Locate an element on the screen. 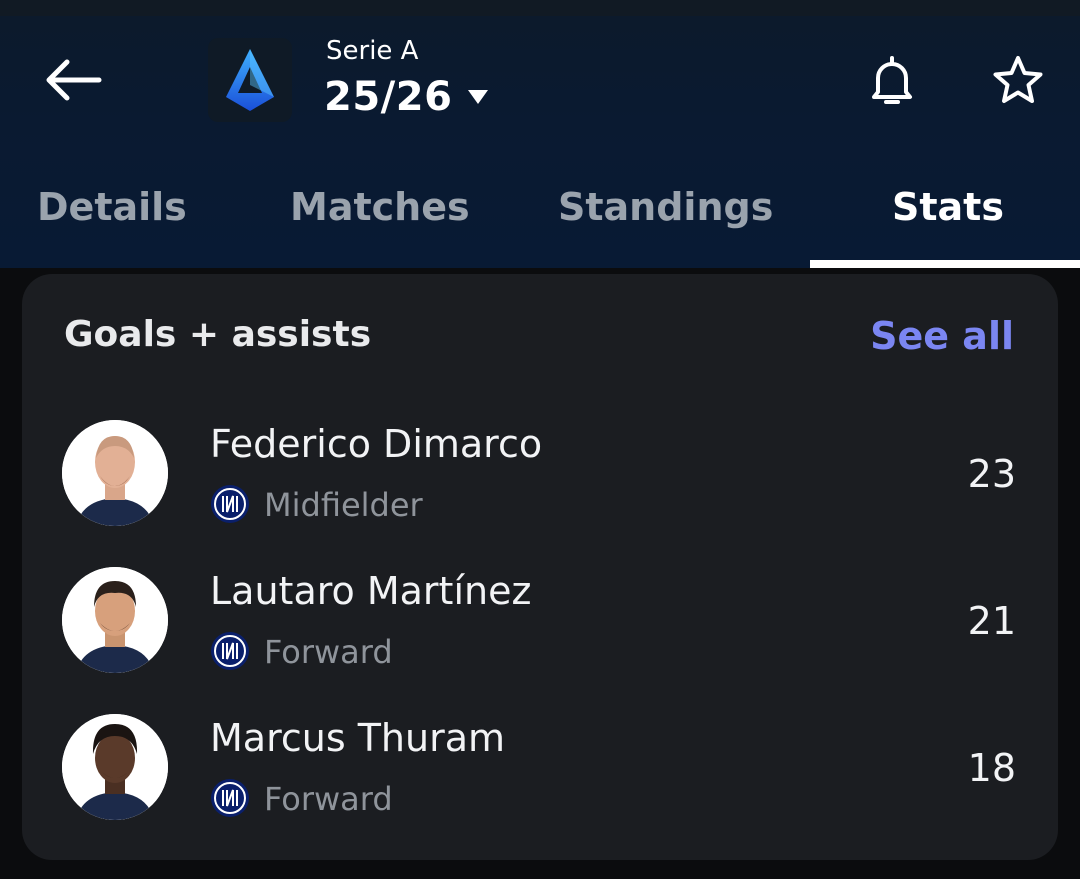  tab-stats: Stats is located at coordinates (948, 207).